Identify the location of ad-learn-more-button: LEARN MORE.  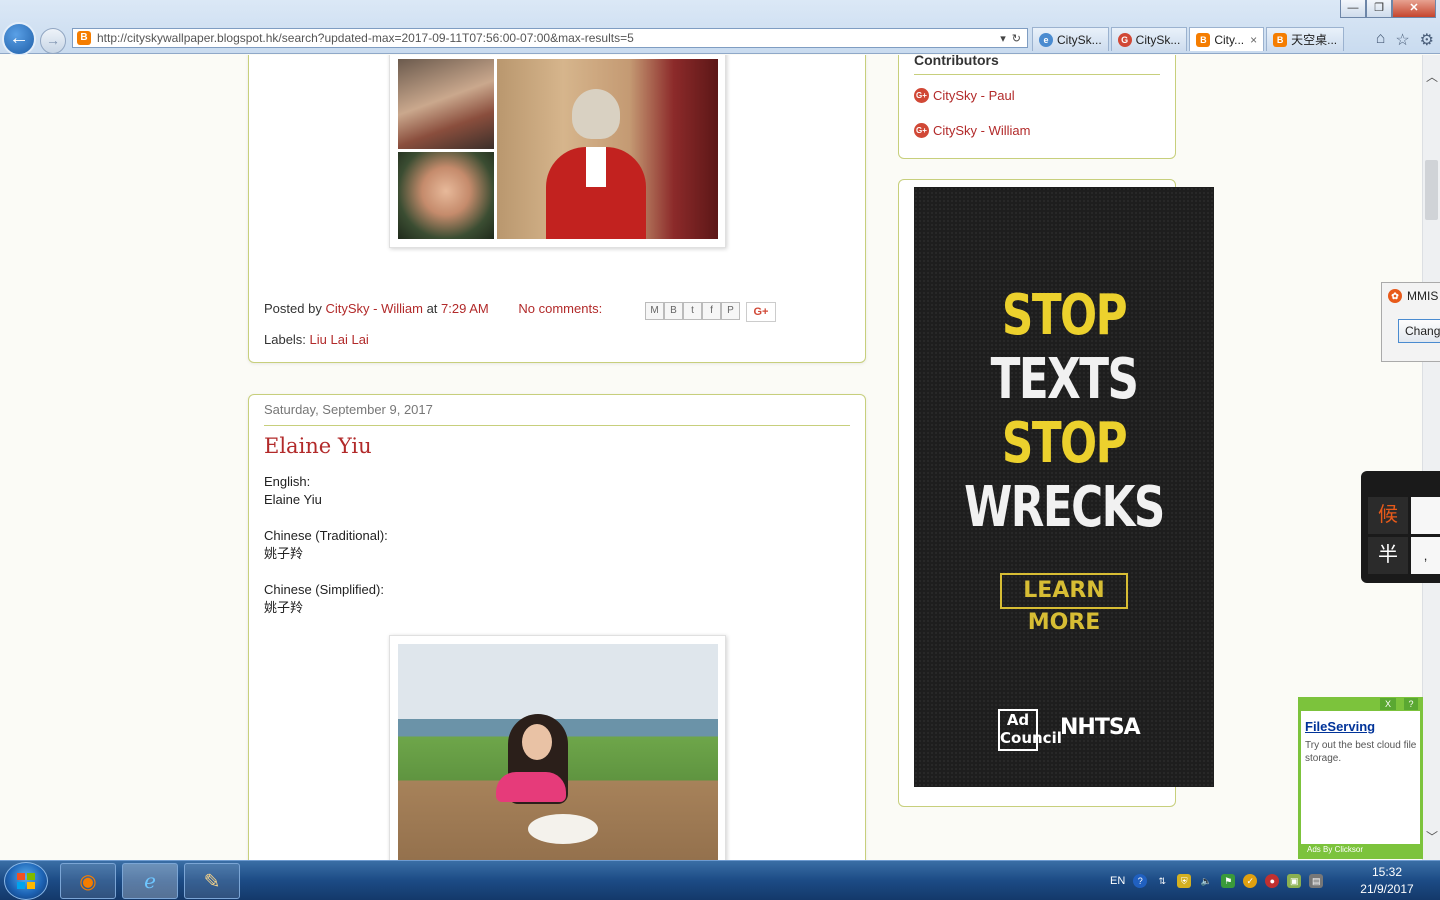
(1064, 604).